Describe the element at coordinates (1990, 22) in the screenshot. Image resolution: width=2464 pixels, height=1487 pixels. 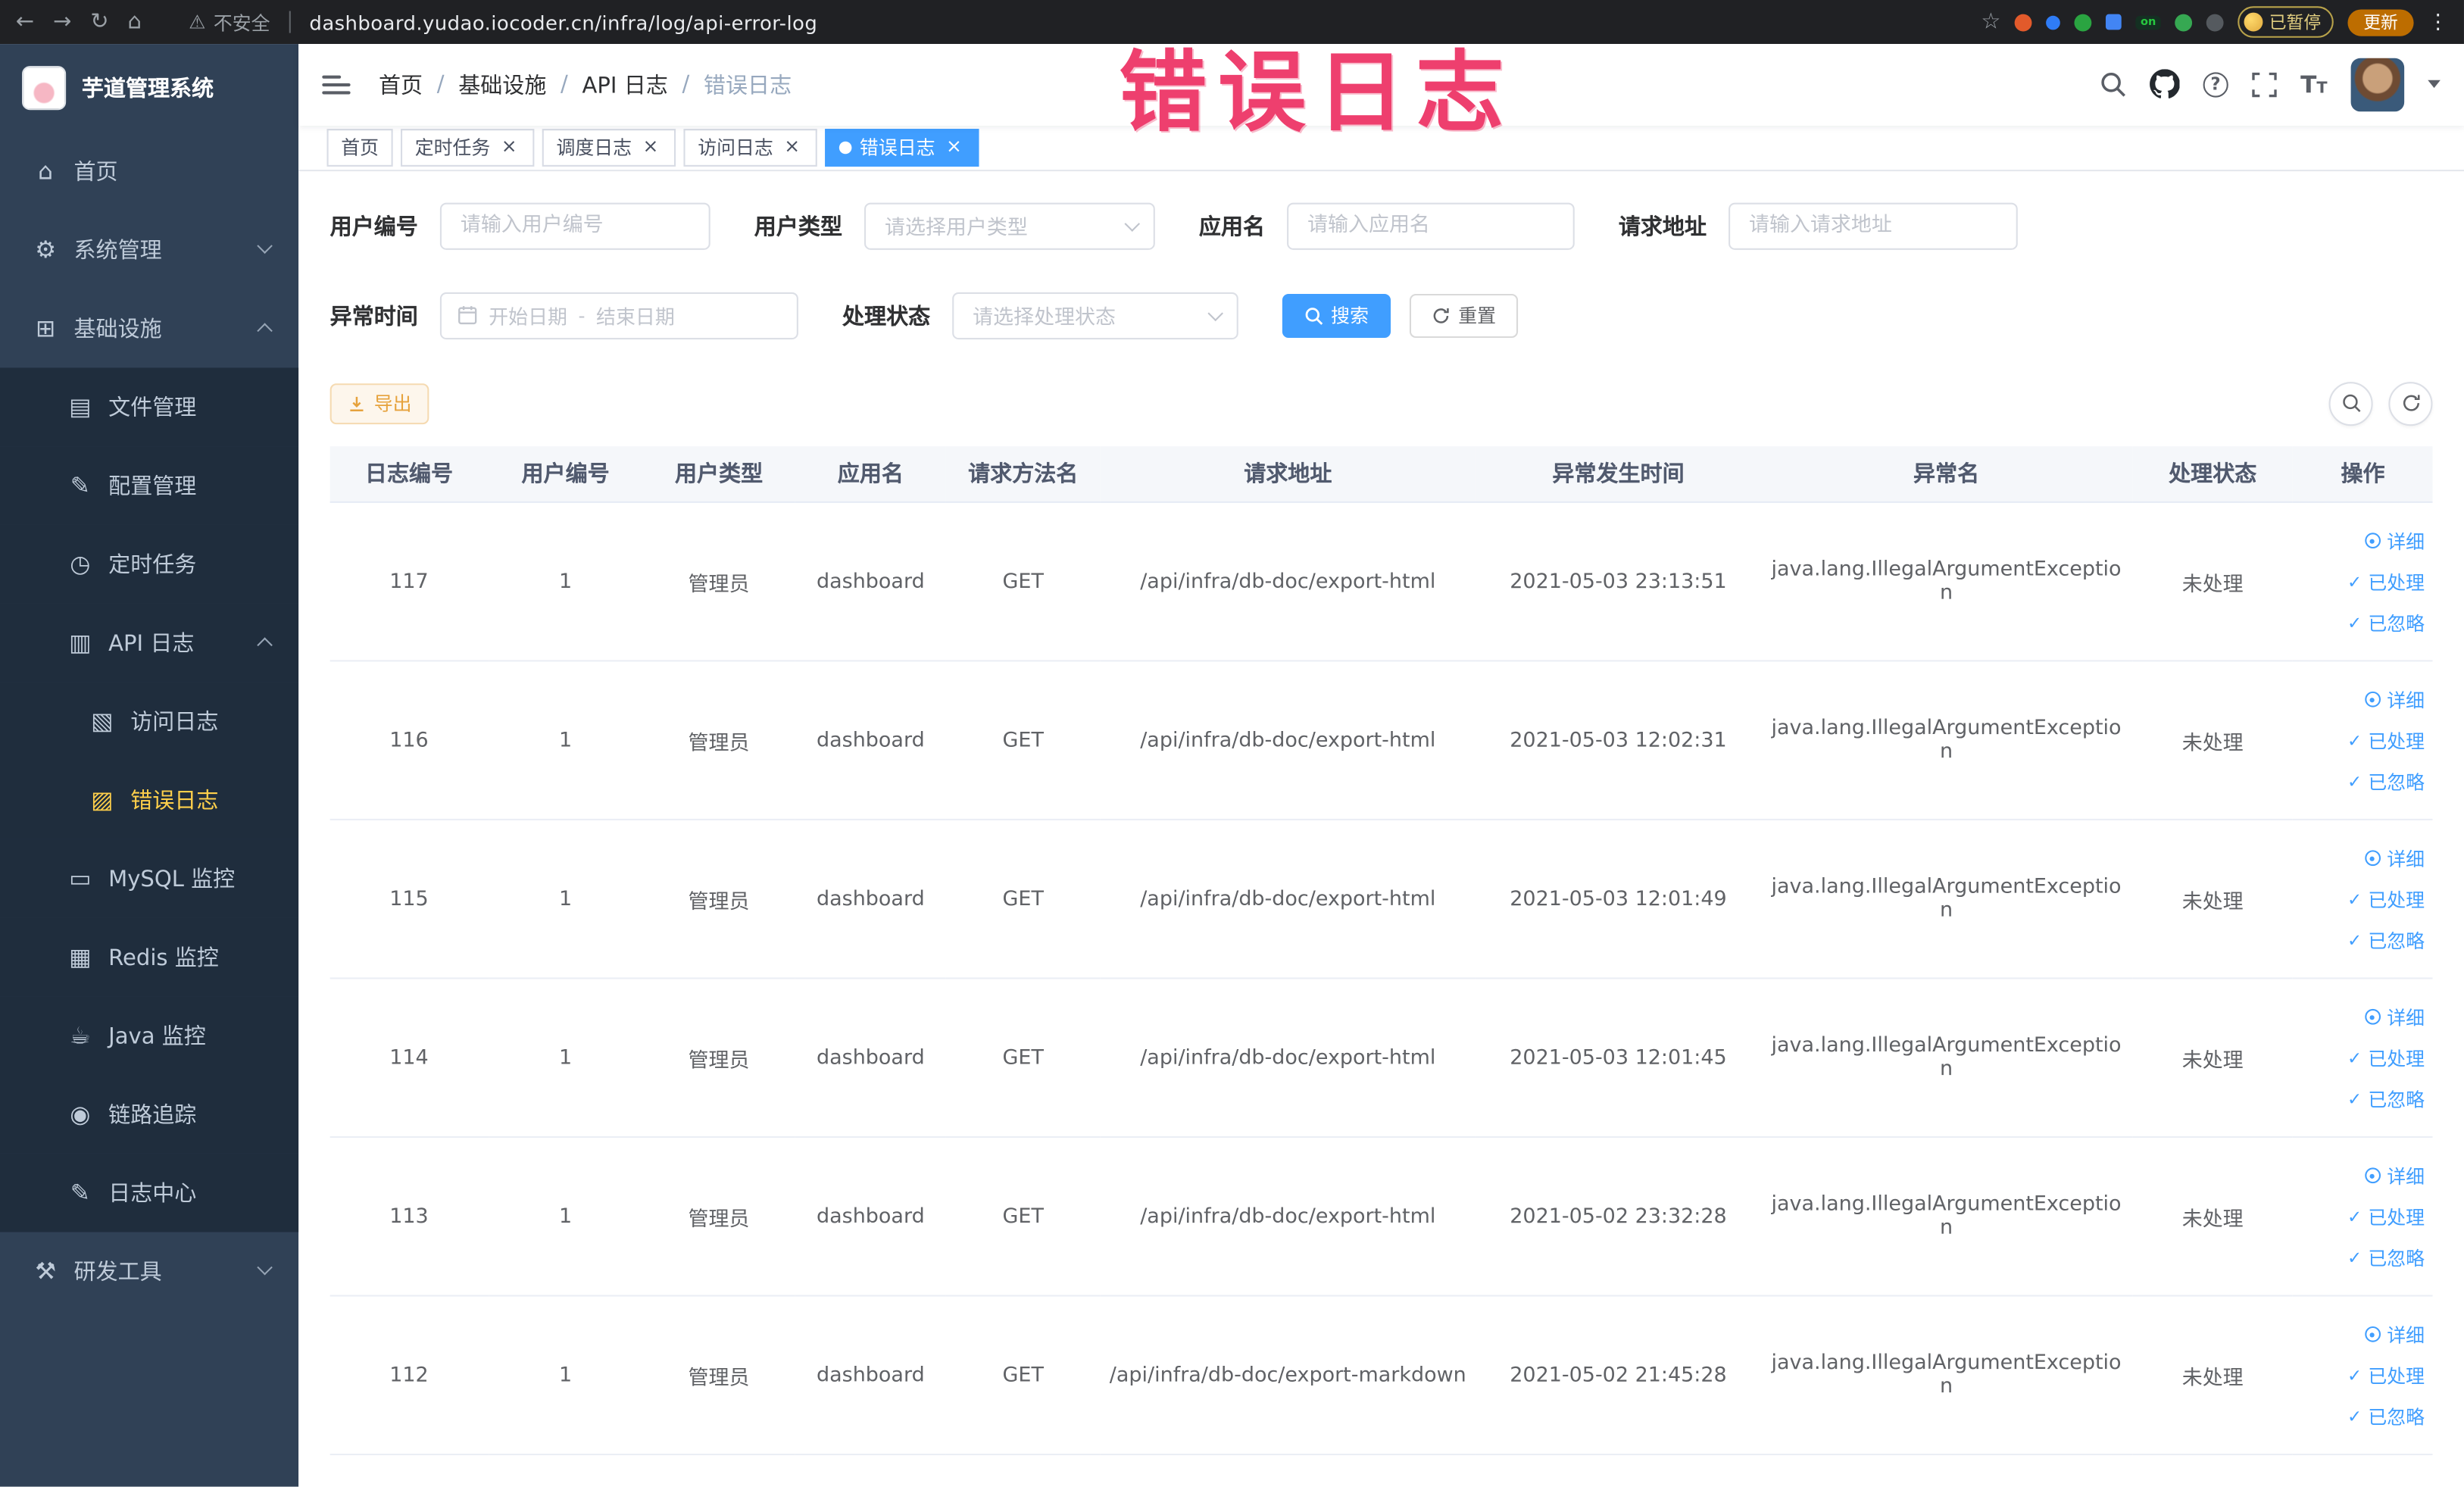
I see `bookmark-star-icon: ☆` at that location.